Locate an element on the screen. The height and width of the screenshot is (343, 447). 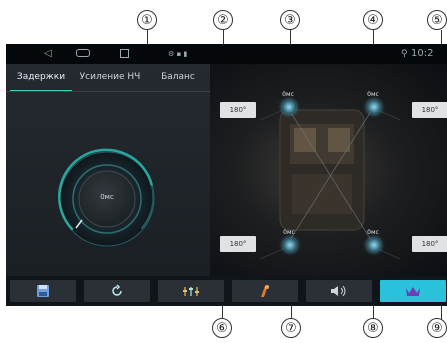
callout-3: ③ is located at coordinates (290, 20).